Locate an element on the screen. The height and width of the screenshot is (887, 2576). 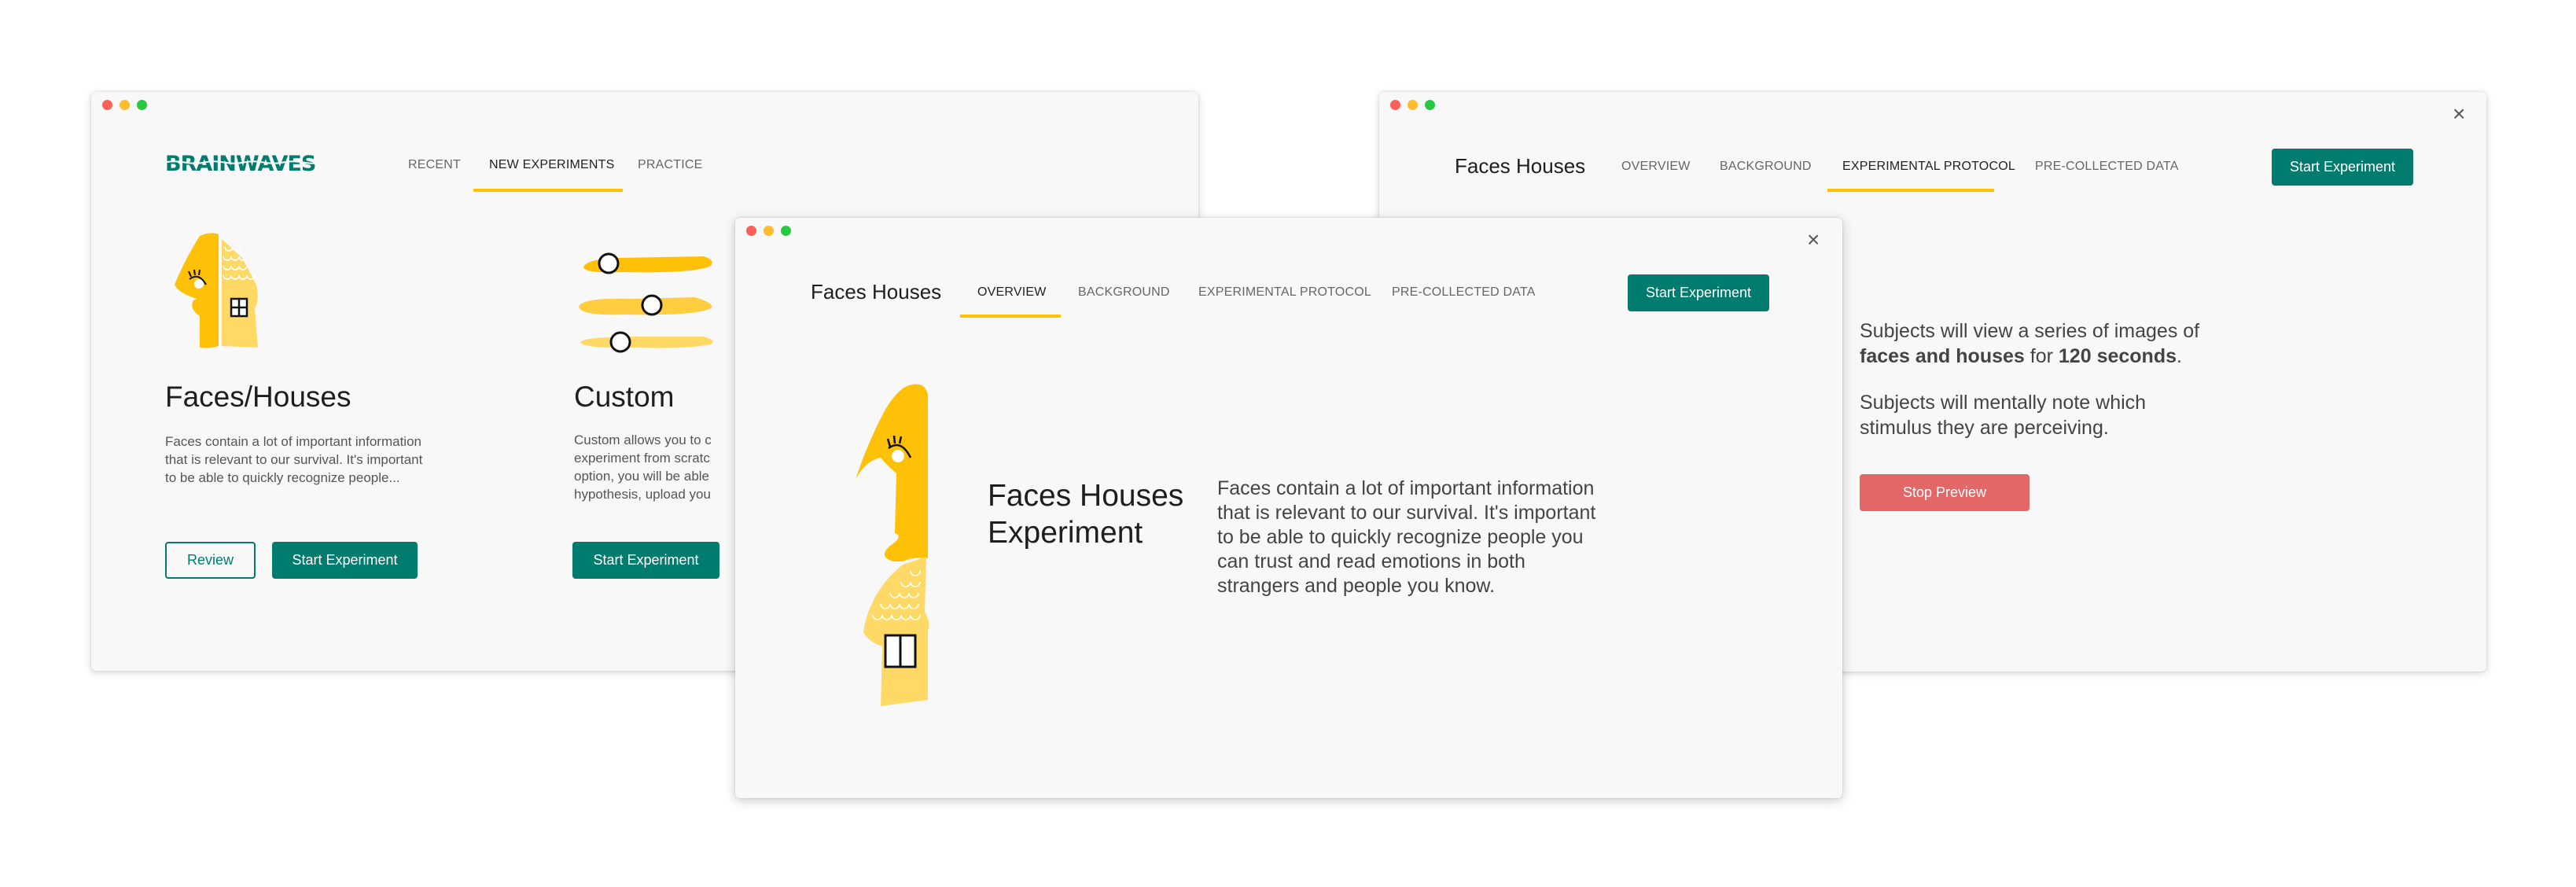
overview-heading-line: Faces Houses is located at coordinates (1086, 496).